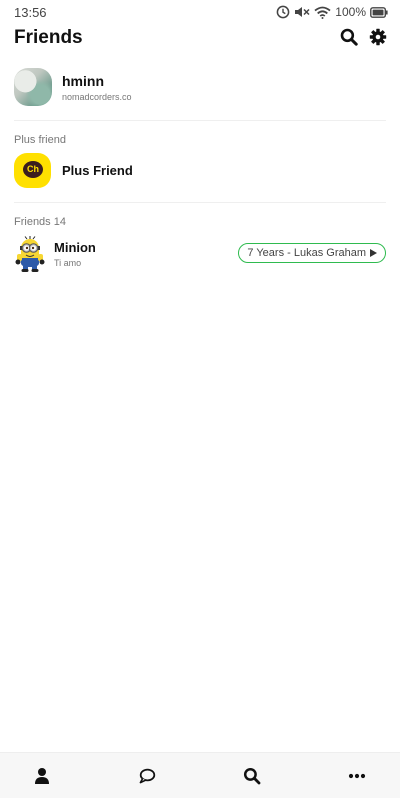  Describe the element at coordinates (97, 170) in the screenshot. I see `plus-friend-name: Plus Friend` at that location.